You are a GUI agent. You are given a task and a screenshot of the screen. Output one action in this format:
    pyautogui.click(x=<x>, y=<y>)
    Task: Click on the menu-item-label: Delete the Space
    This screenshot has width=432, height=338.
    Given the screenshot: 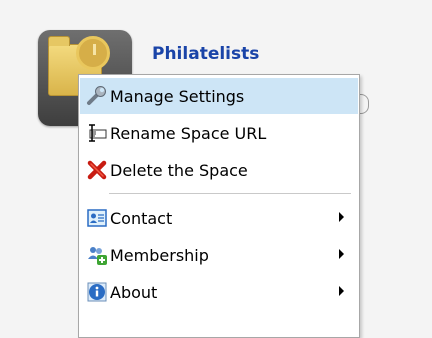 What is the action you would take?
    pyautogui.click(x=179, y=170)
    